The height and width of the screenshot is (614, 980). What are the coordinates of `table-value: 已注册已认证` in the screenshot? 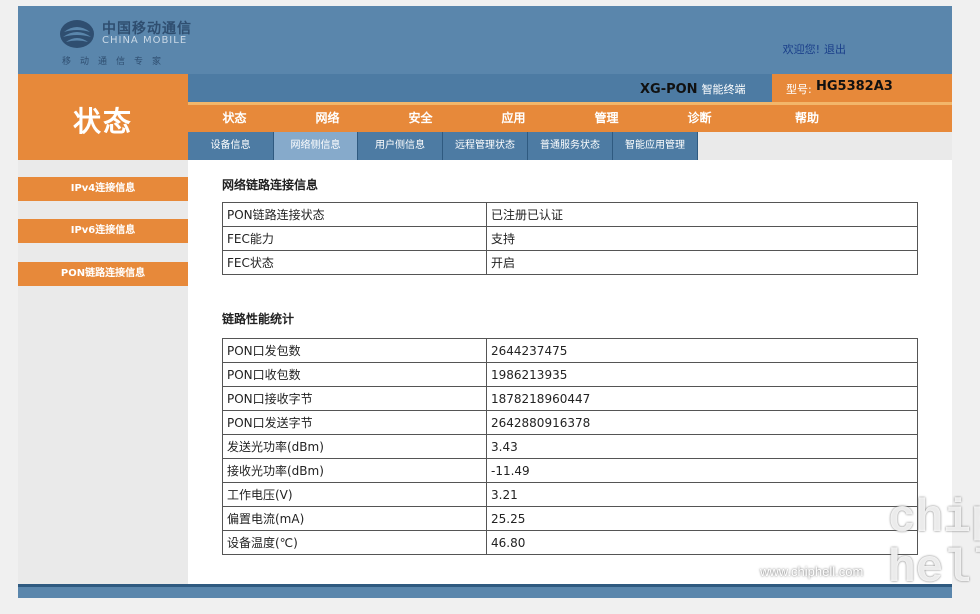 It's located at (702, 214).